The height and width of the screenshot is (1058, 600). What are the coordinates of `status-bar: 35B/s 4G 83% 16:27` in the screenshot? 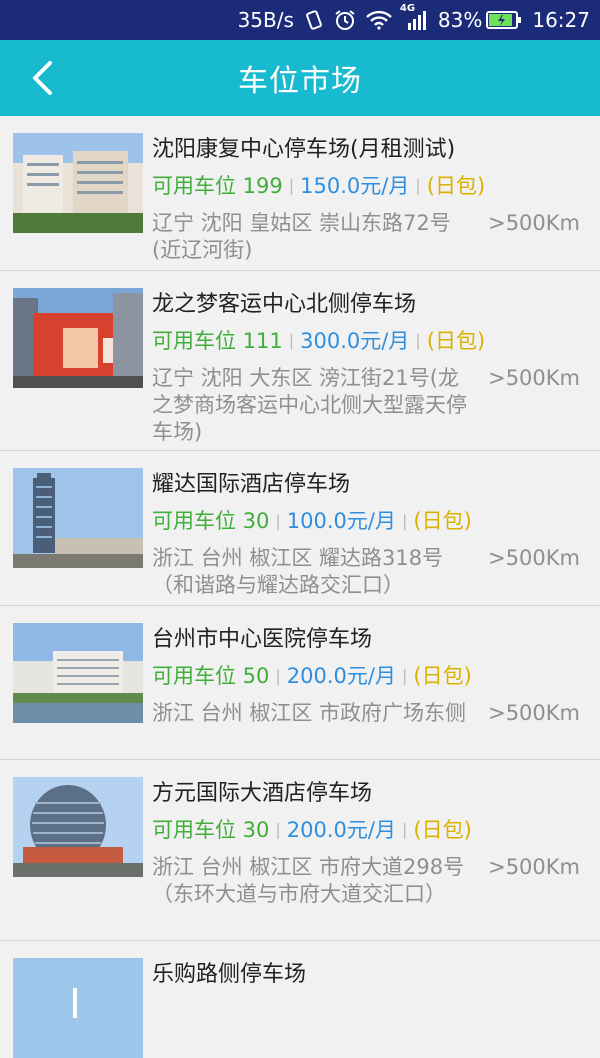 It's located at (300, 20).